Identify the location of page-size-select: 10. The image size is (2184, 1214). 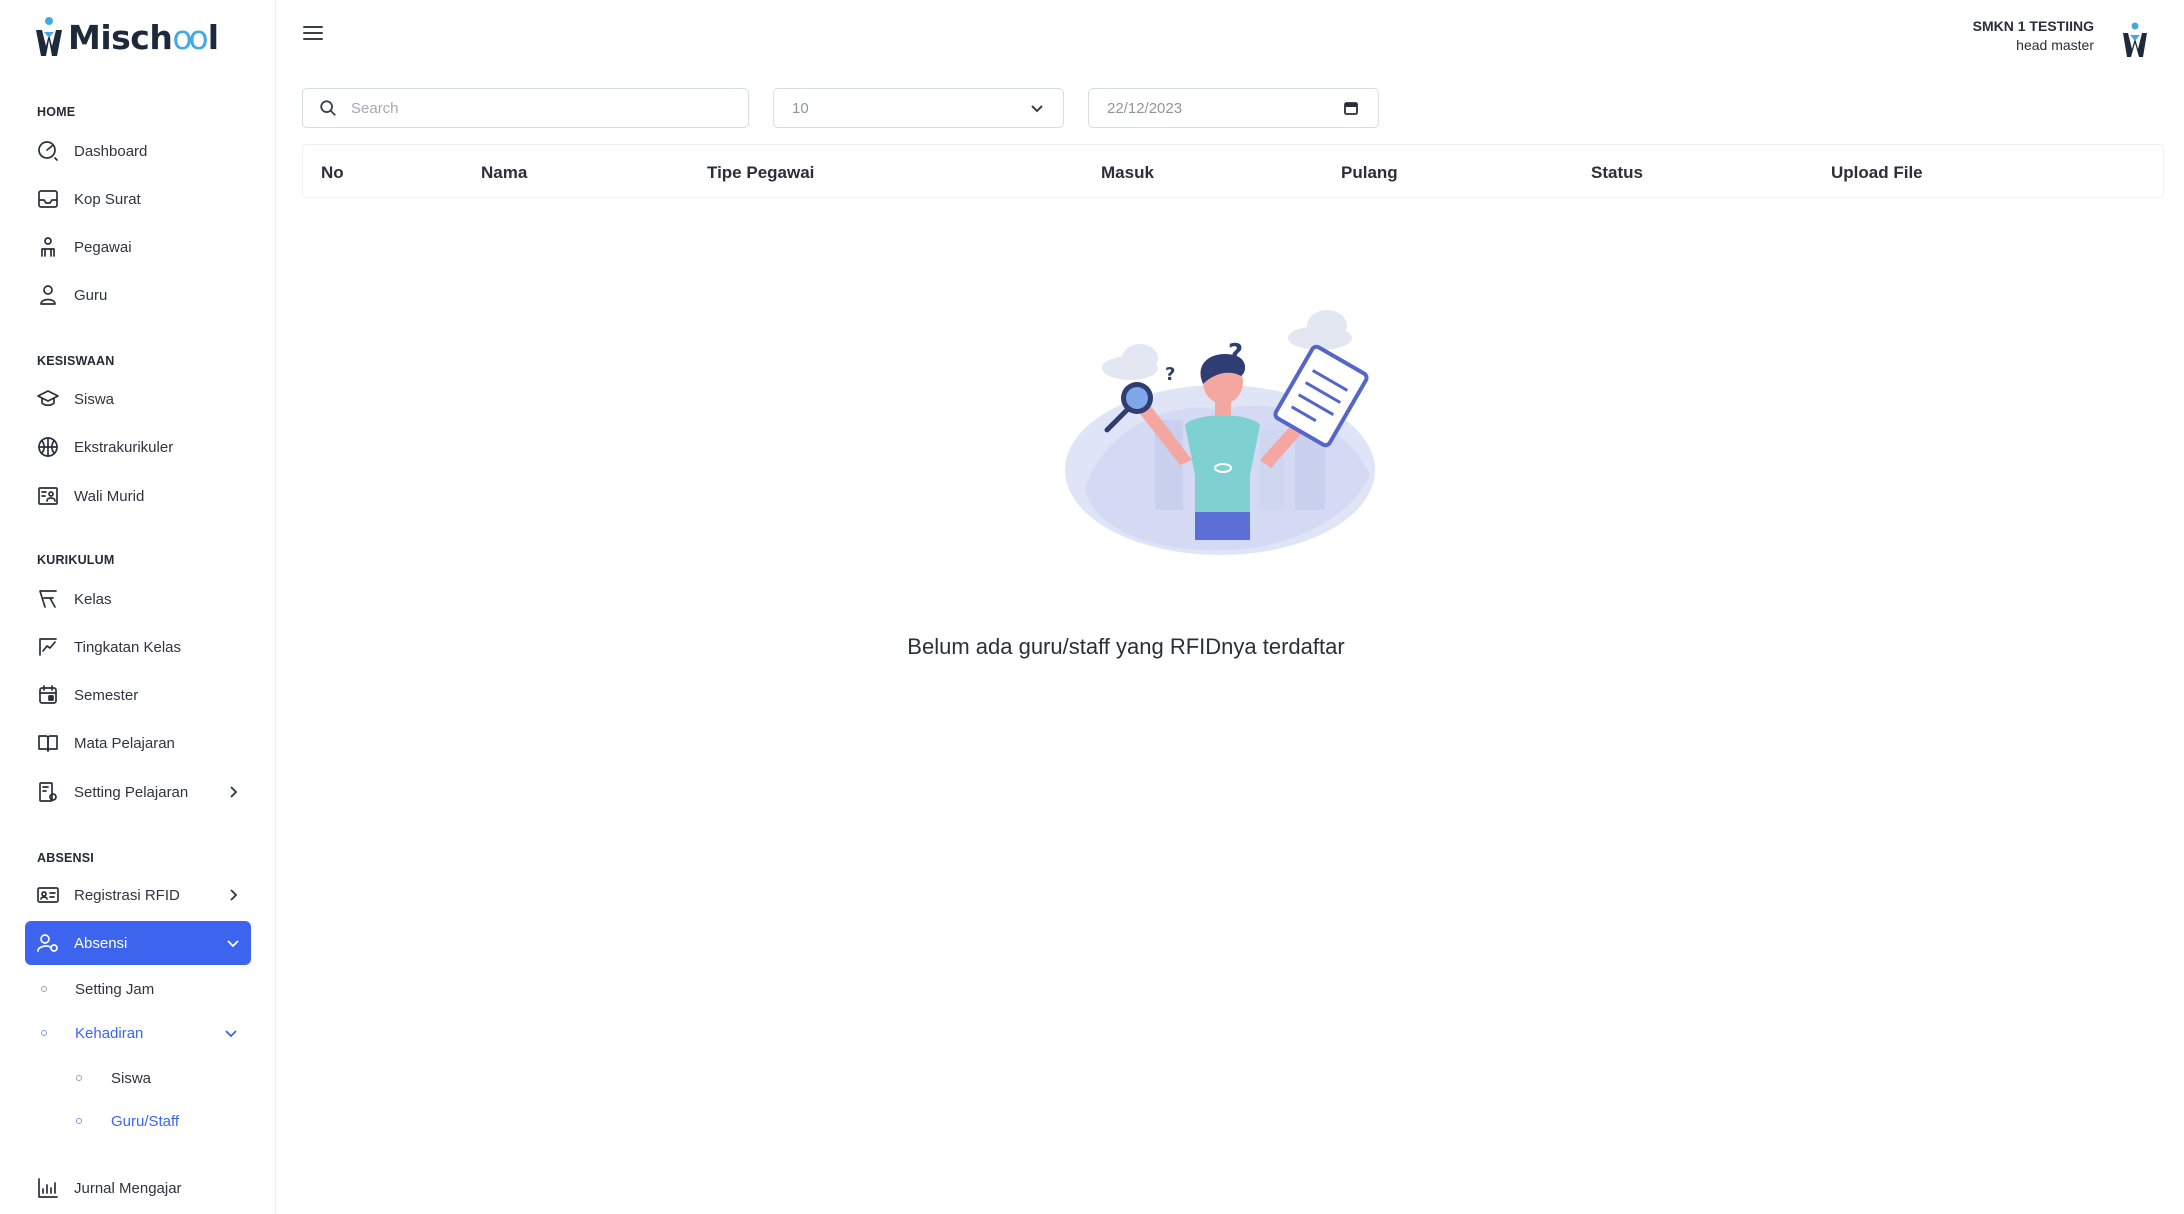
(918, 108).